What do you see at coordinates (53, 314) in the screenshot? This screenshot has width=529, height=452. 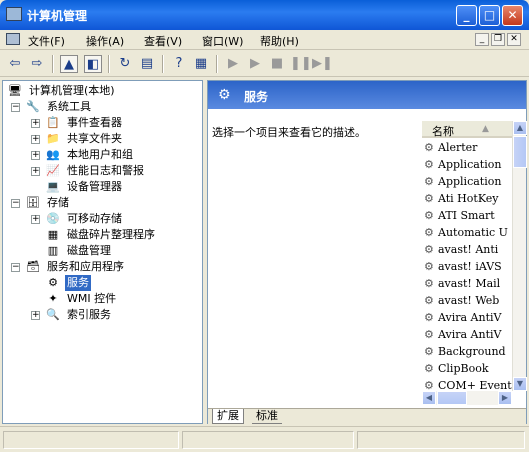 I see `index-service-icon: 🔍` at bounding box center [53, 314].